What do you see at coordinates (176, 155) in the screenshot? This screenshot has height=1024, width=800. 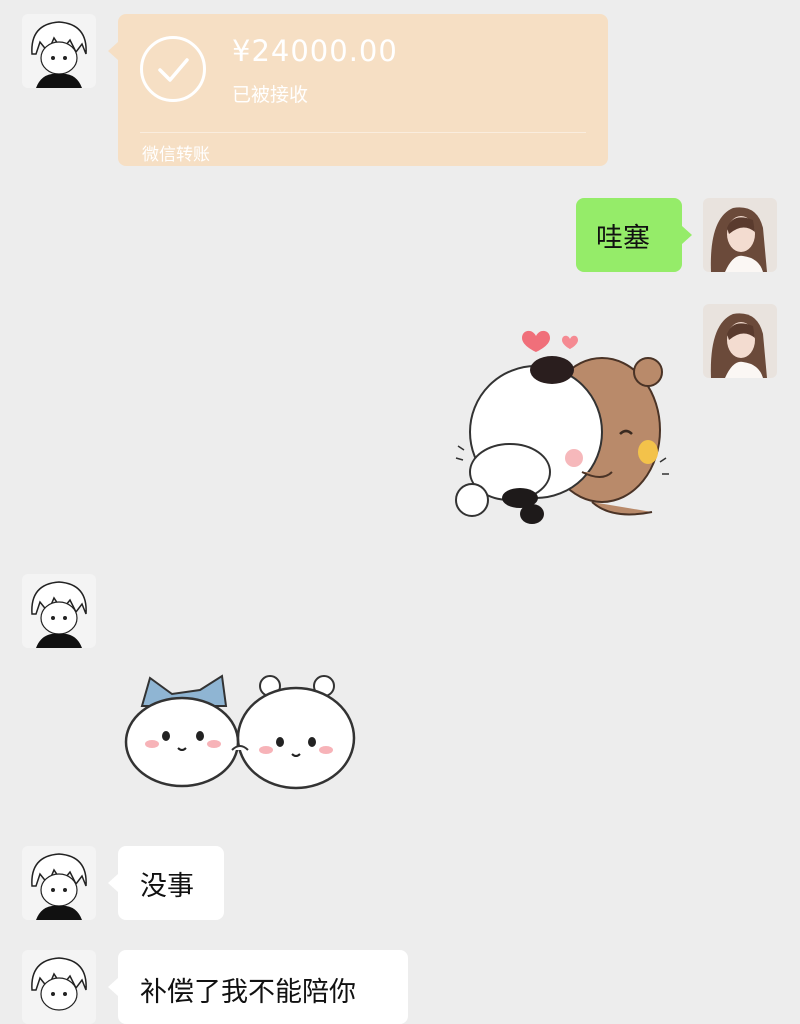 I see `transfer-label: 微信转账` at bounding box center [176, 155].